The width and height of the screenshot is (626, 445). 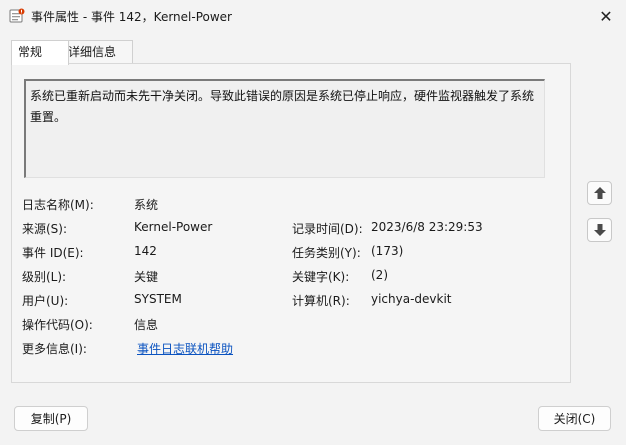 I want to click on opcode-value: 信息, so click(x=146, y=325).